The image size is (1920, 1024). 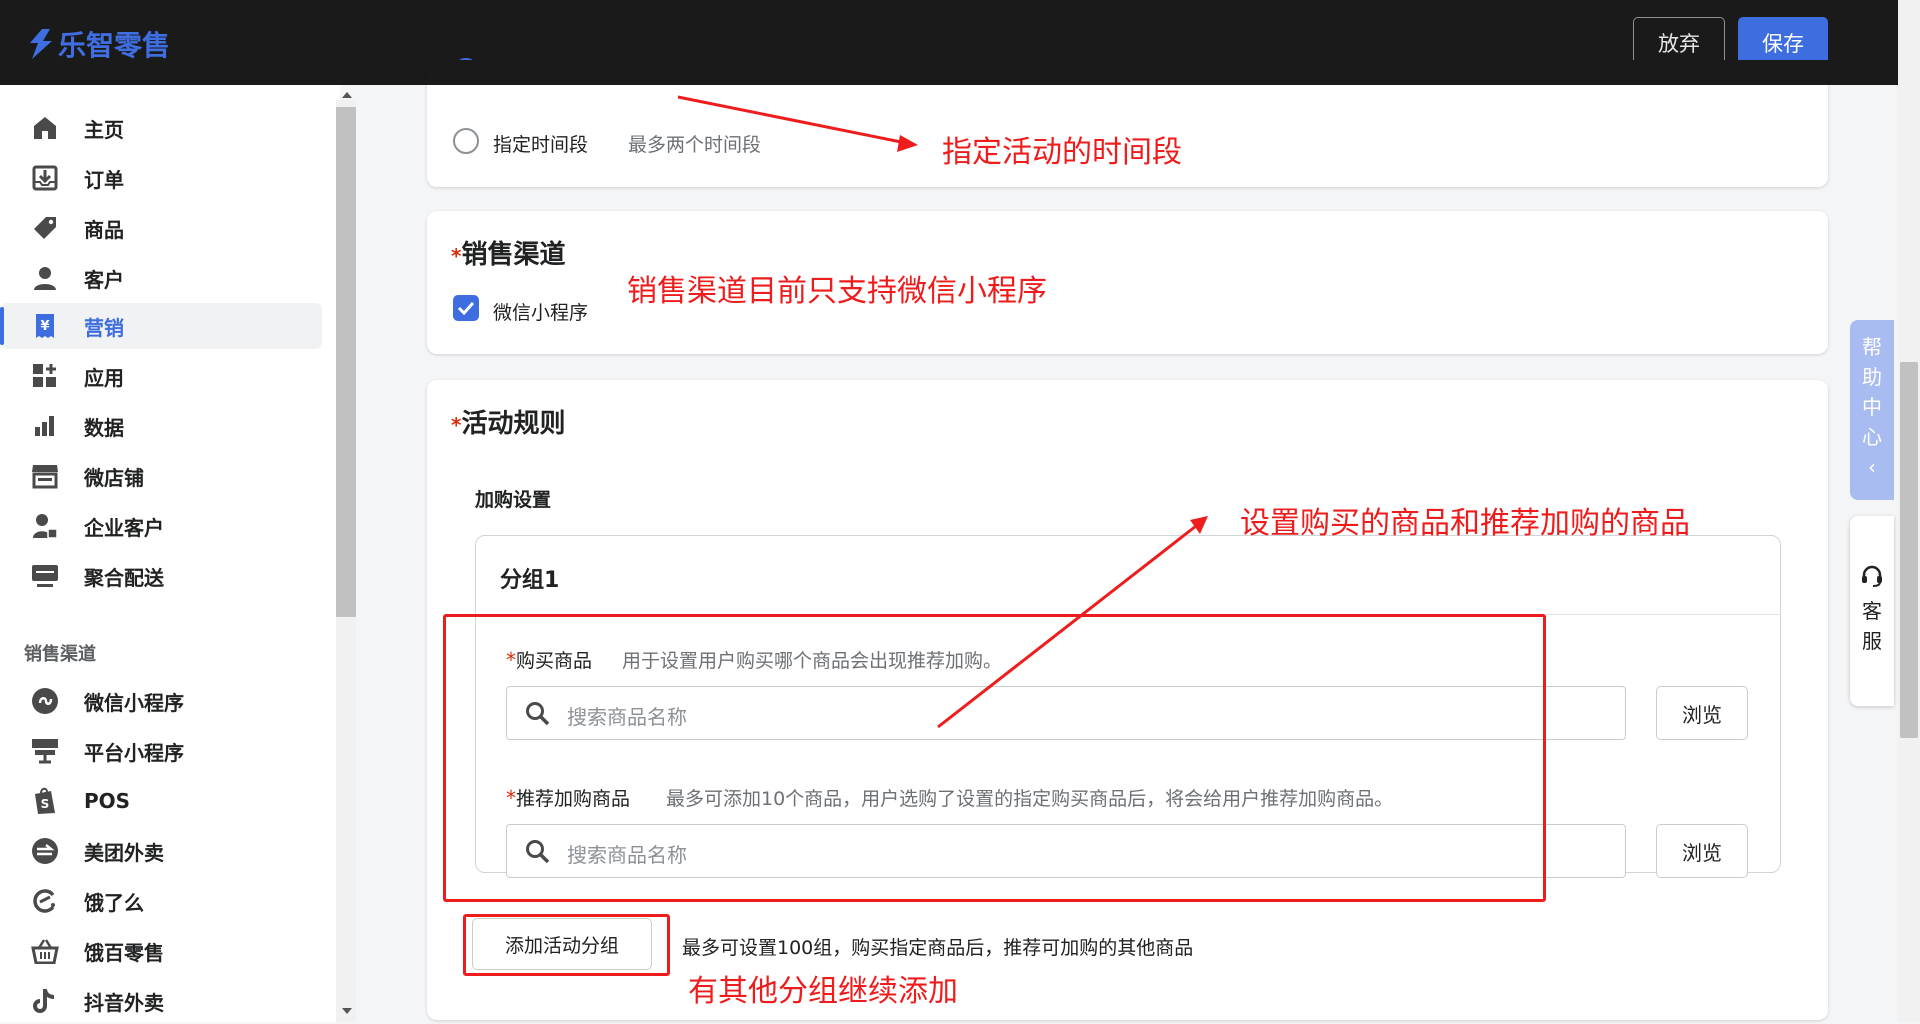 What do you see at coordinates (1199, 525) in the screenshot?
I see `products-arrow-head` at bounding box center [1199, 525].